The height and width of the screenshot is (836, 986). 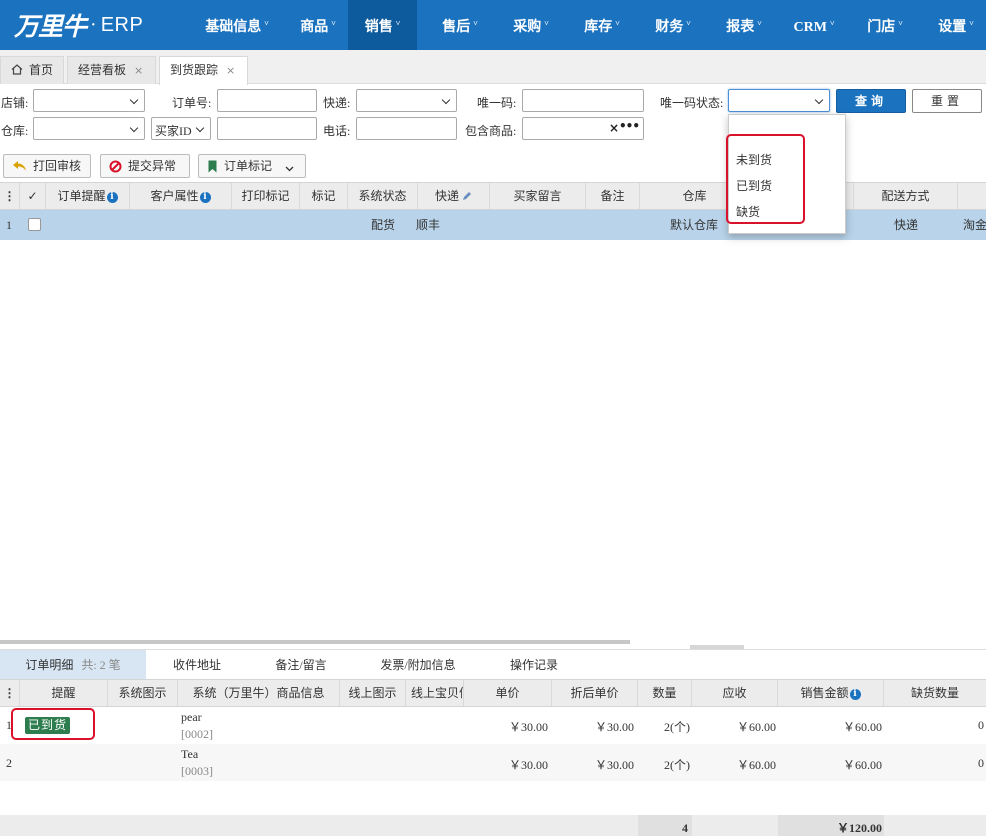 What do you see at coordinates (252, 166) in the screenshot?
I see `order-mark-button: 订单标记` at bounding box center [252, 166].